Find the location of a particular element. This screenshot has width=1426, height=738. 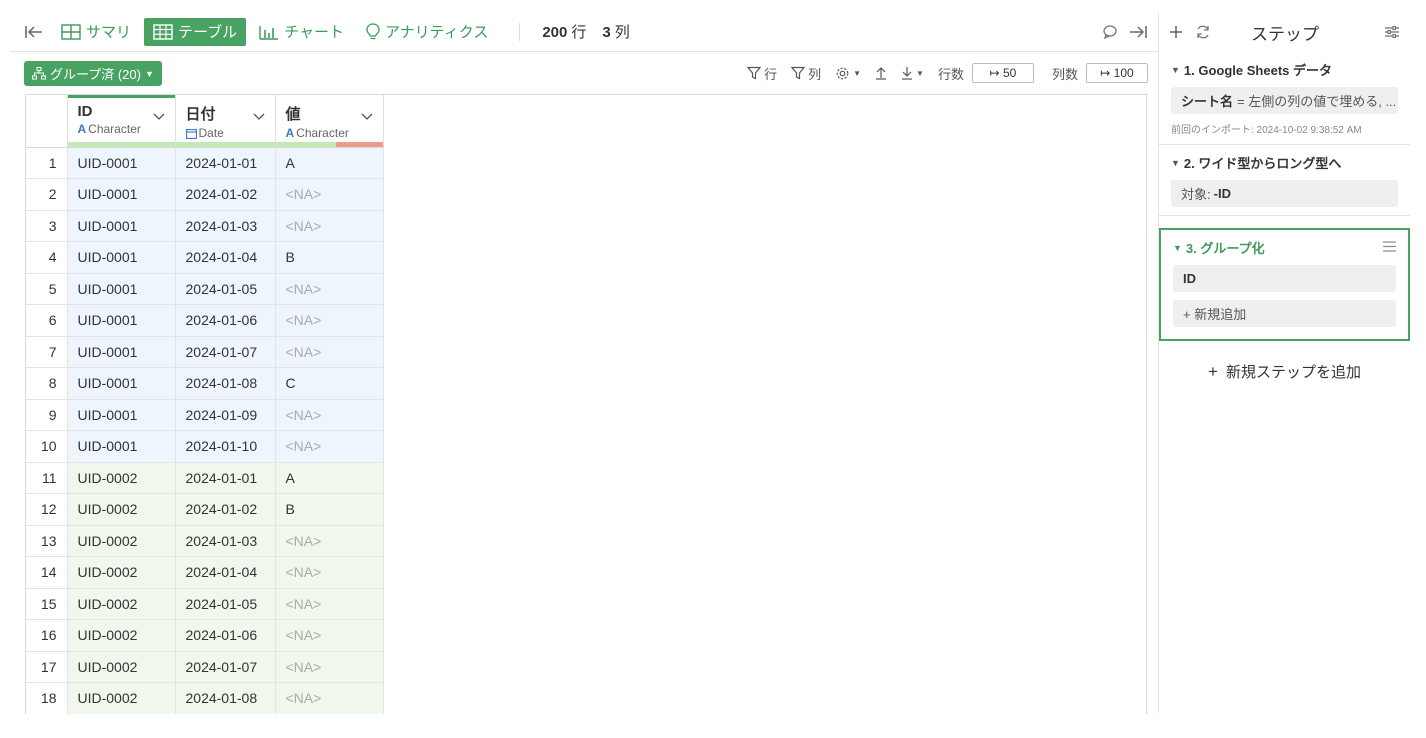

group-by-column-chip: ID is located at coordinates (1284, 278).